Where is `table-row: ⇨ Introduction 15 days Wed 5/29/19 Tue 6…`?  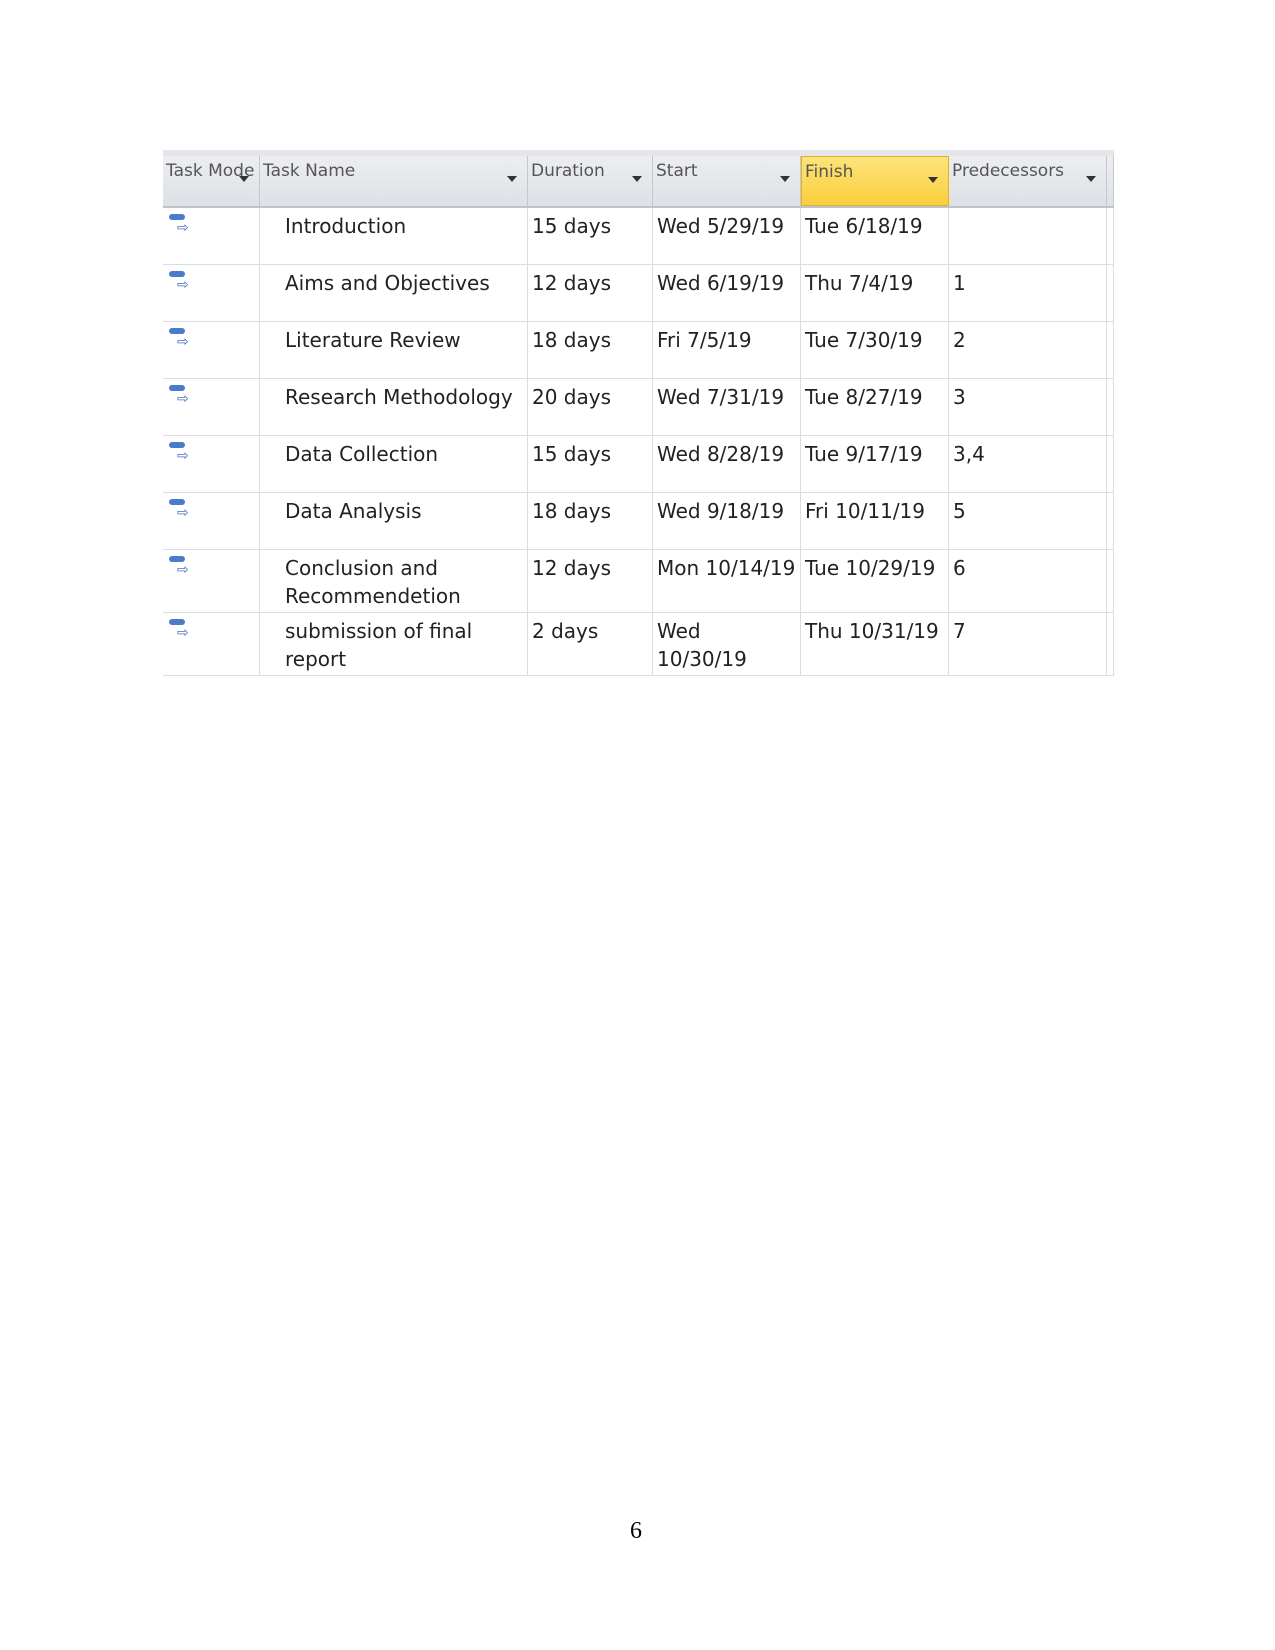 table-row: ⇨ Introduction 15 days Wed 5/29/19 Tue 6… is located at coordinates (638, 236).